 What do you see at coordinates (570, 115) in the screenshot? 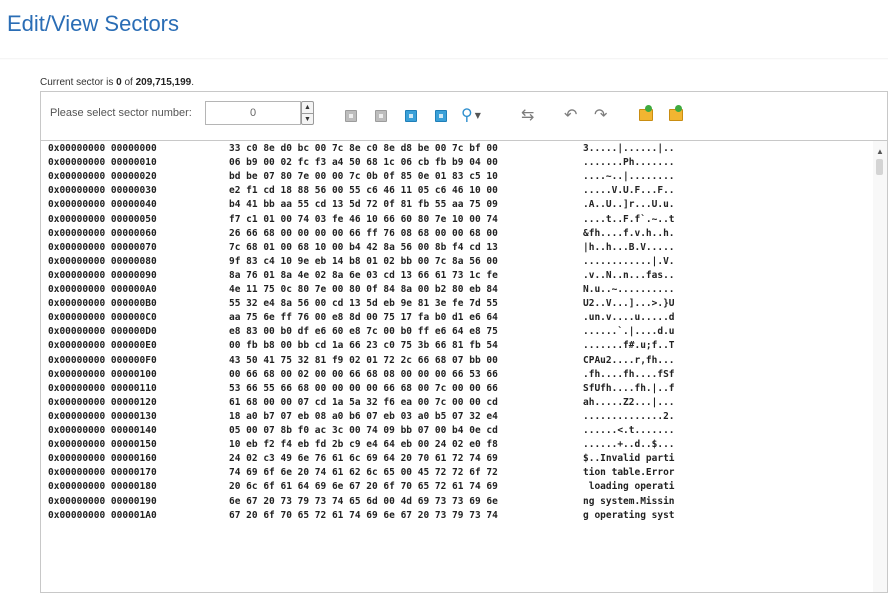
I see `undo-icon: ↶` at bounding box center [570, 115].